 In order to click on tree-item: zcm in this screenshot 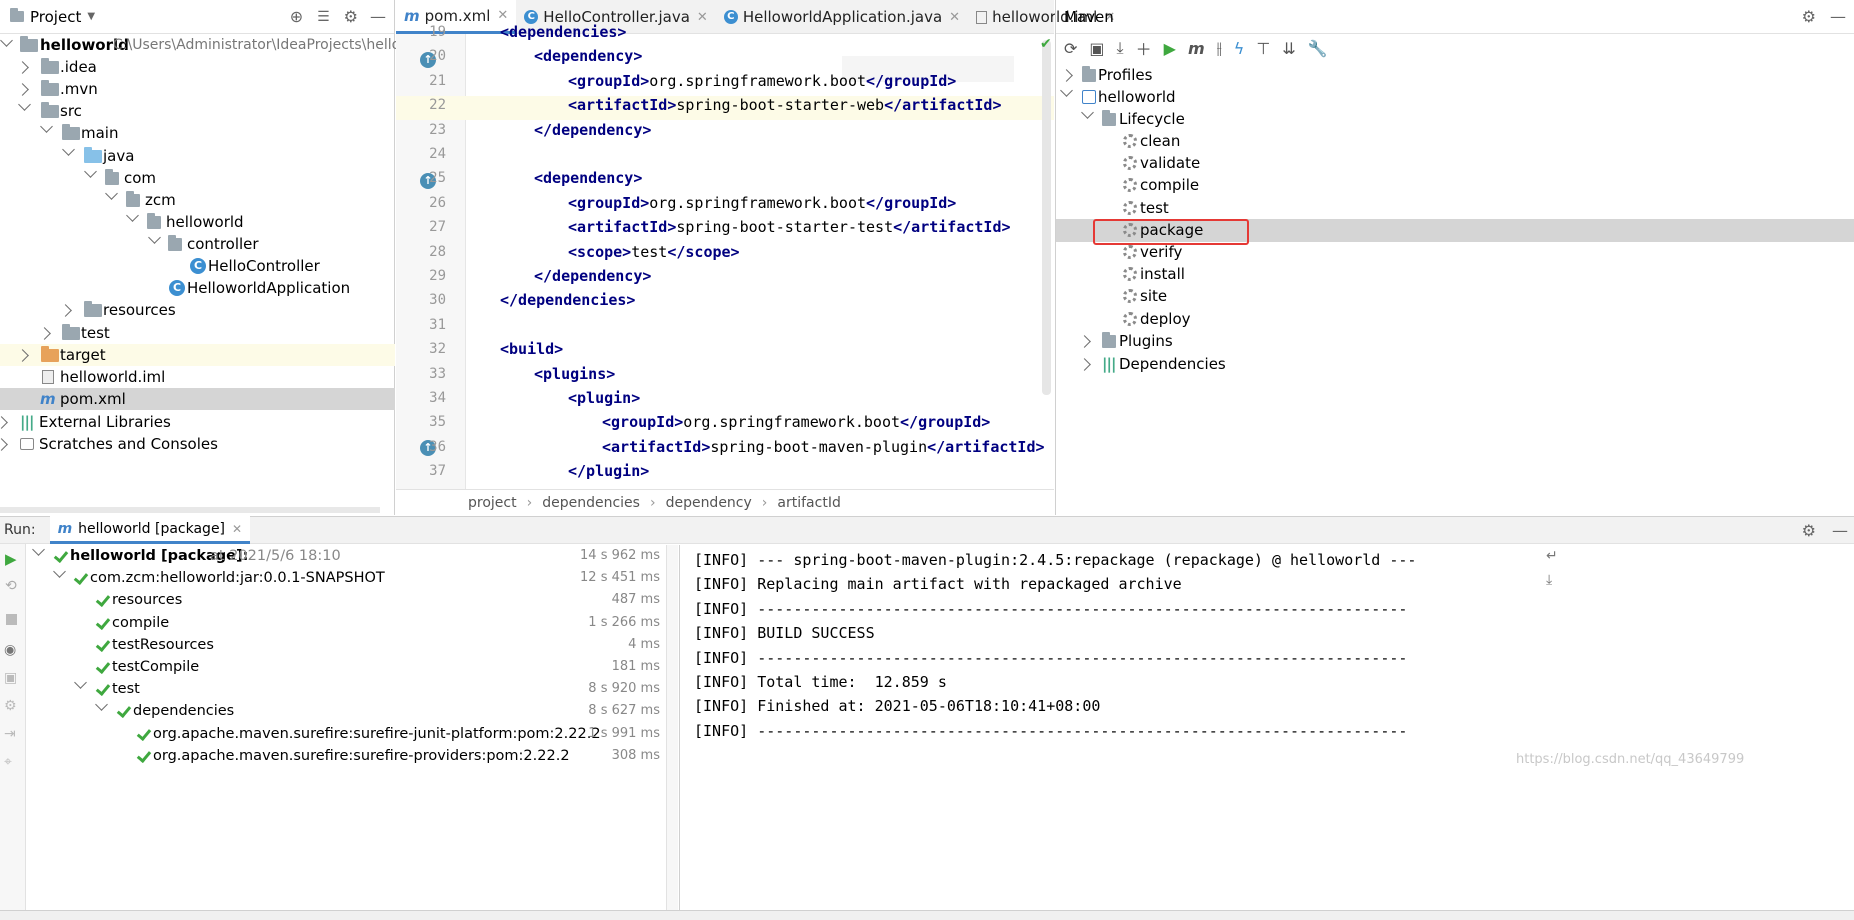, I will do `click(197, 199)`.